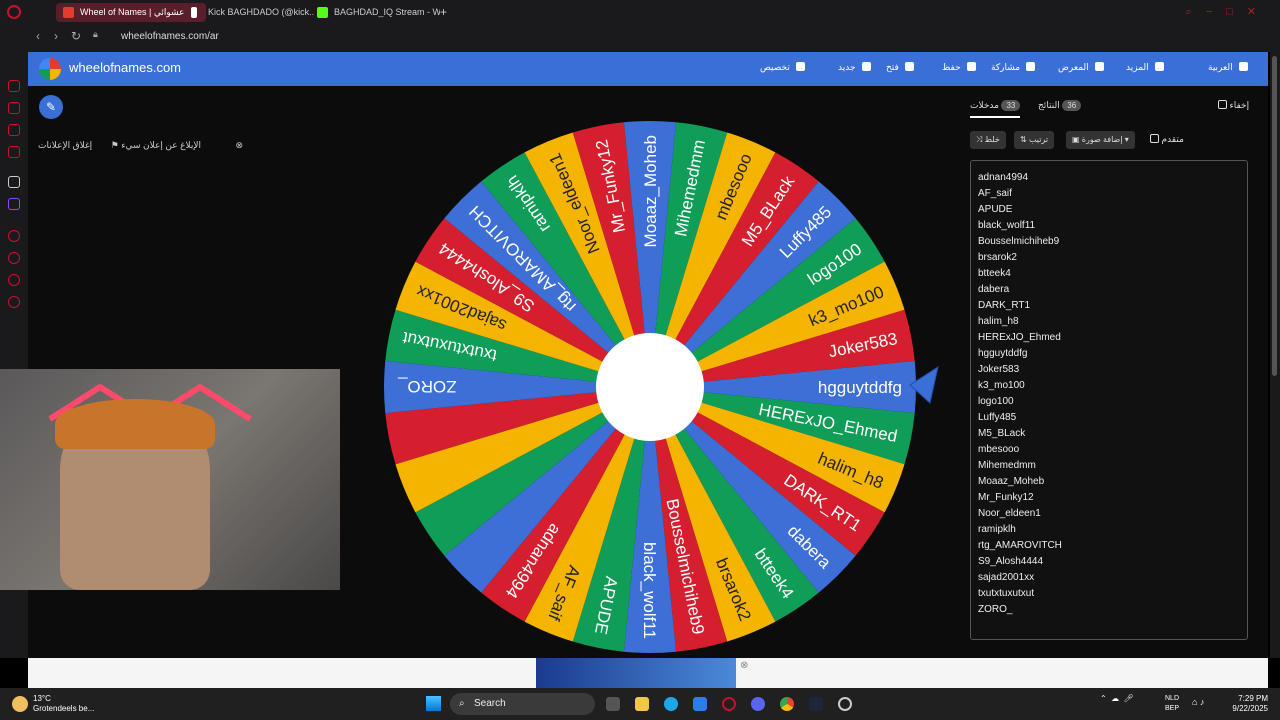  I want to click on clock: 7:29 PM 9/22/2025, so click(1245, 704).